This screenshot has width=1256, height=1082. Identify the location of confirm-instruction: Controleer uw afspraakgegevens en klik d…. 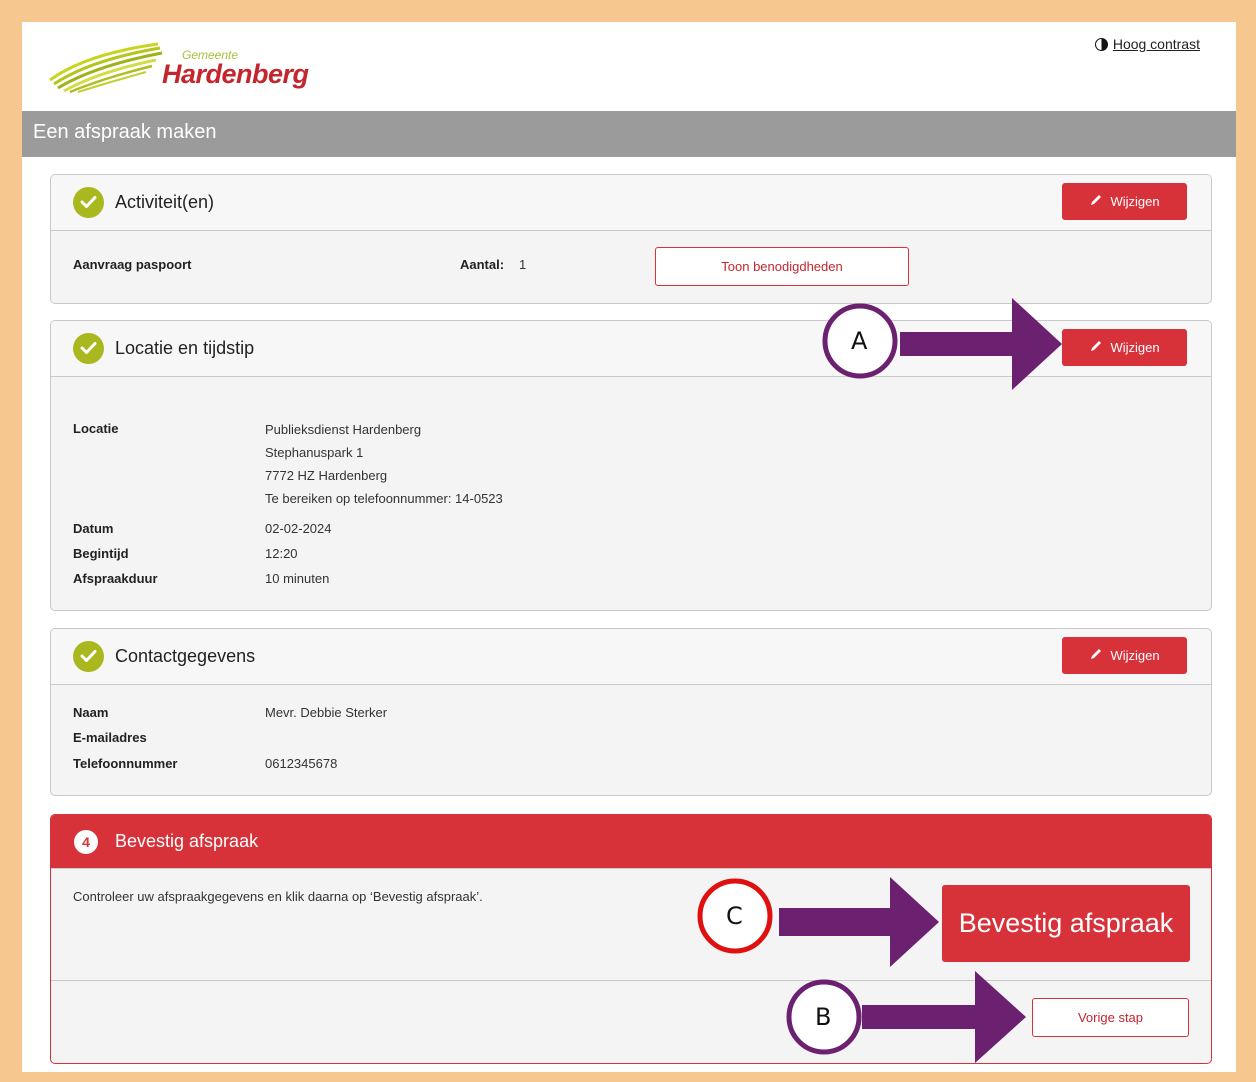
(278, 896).